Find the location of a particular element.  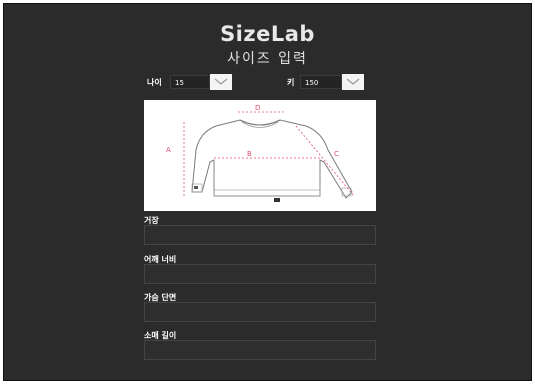

label-a: A is located at coordinates (168, 150).